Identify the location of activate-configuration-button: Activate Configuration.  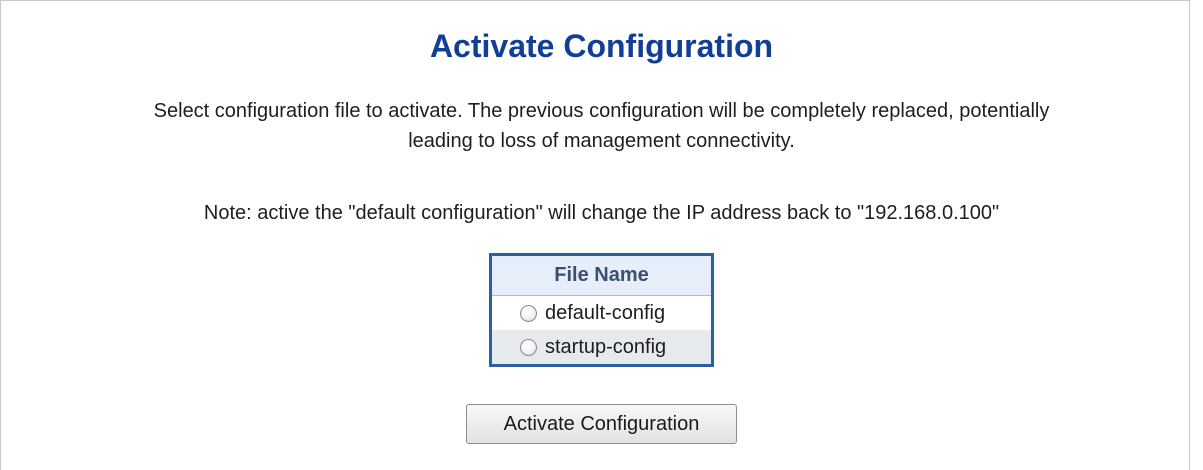
(601, 424).